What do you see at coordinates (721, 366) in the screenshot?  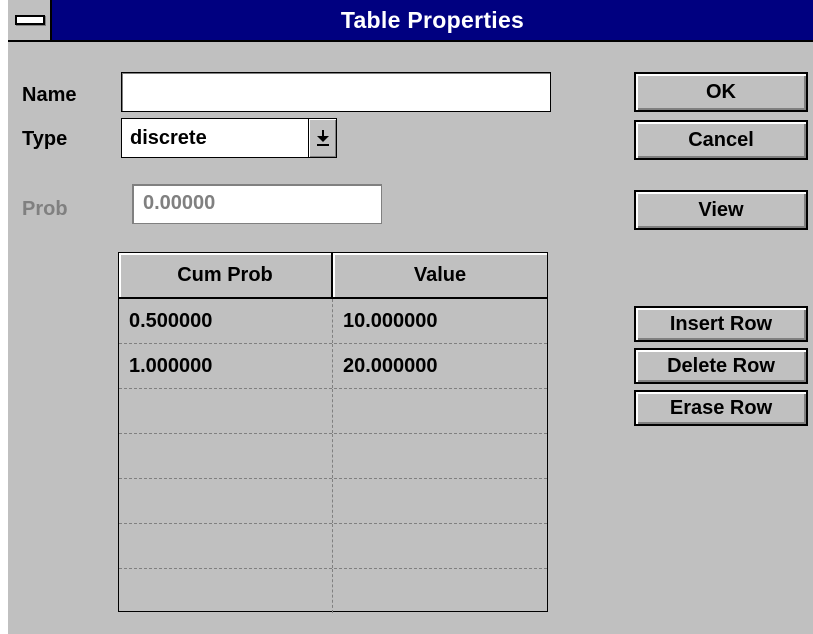 I see `delete-row-button: Delete Row` at bounding box center [721, 366].